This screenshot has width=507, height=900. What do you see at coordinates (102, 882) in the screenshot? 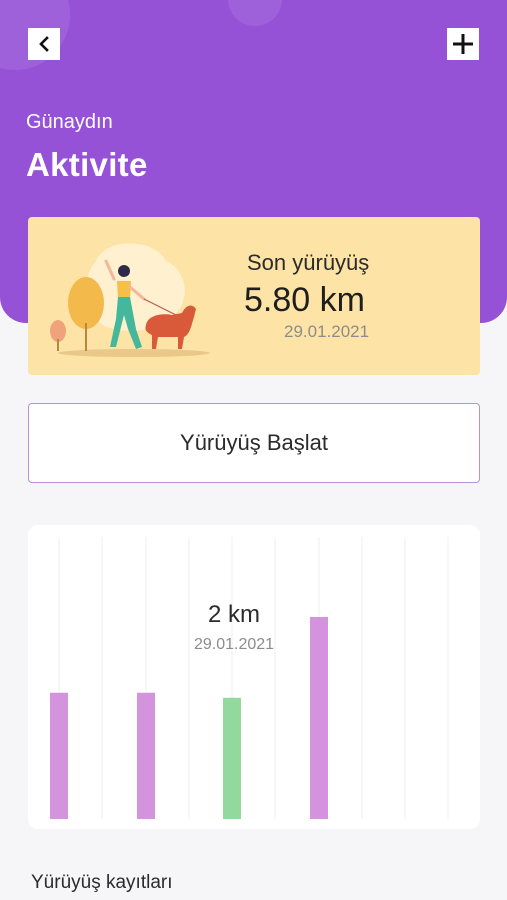
I see `walk-records-title: Yürüyüş kayıtları` at bounding box center [102, 882].